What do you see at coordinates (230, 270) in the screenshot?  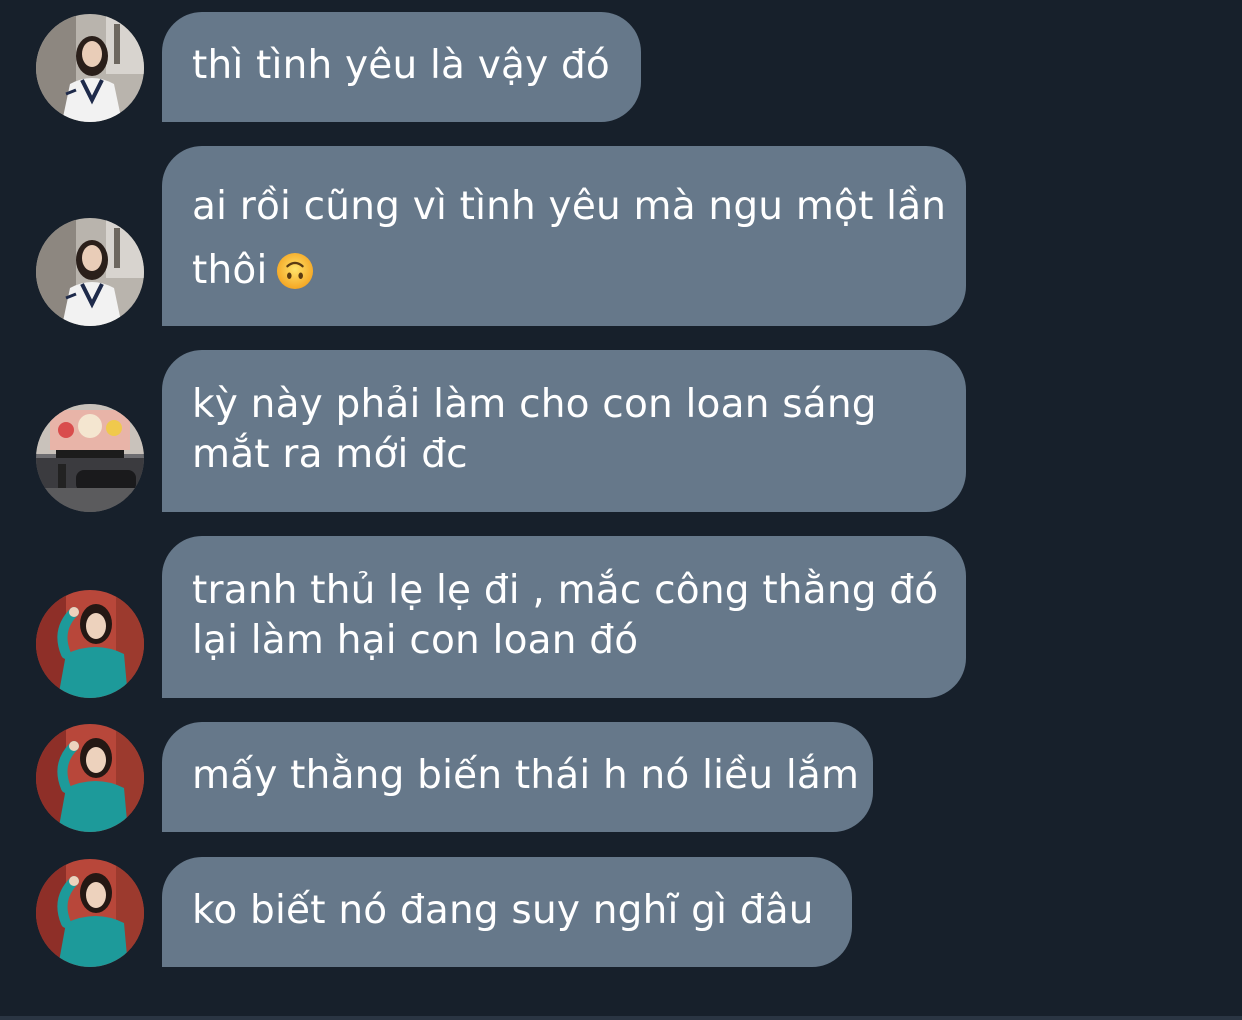 I see `message-text: thôi` at bounding box center [230, 270].